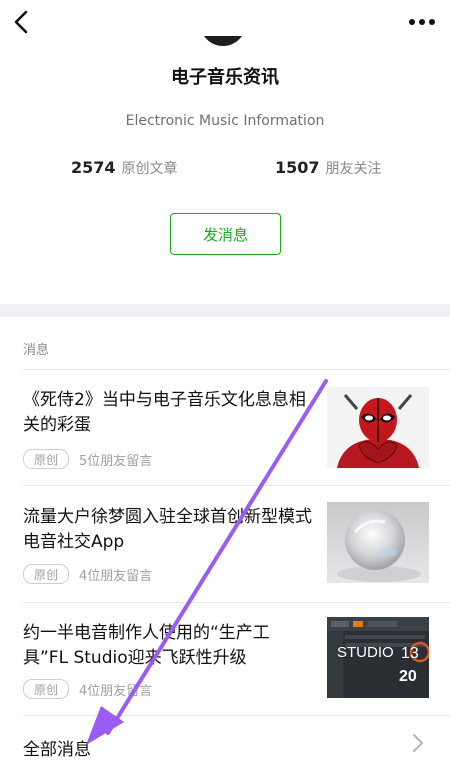  Describe the element at coordinates (116, 461) in the screenshot. I see `comments-count: 5位朋友留言` at that location.